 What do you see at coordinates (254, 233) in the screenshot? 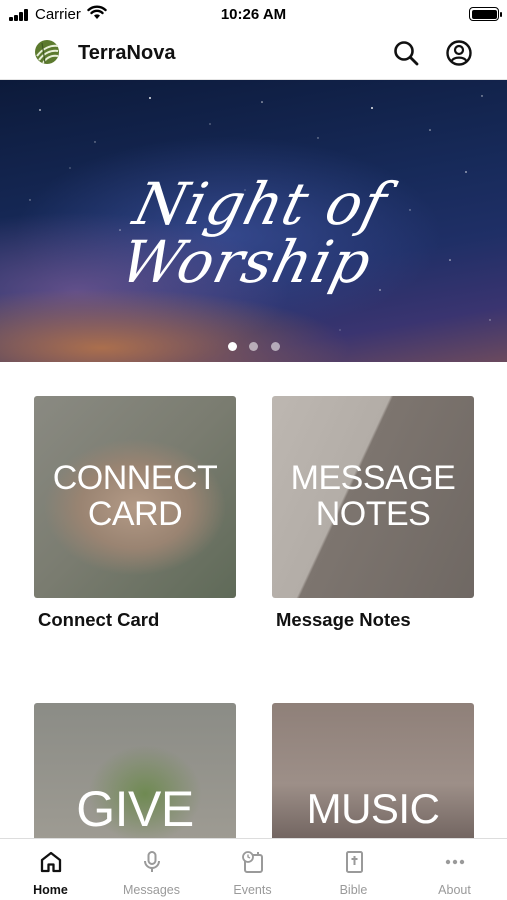
I see `hero-title: Night of Worship` at bounding box center [254, 233].